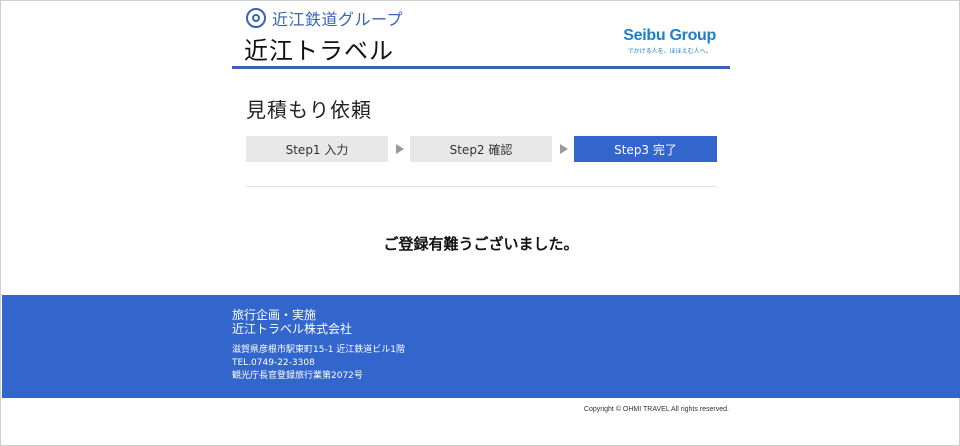  What do you see at coordinates (309, 110) in the screenshot?
I see `page-title: 見積もり依頼` at bounding box center [309, 110].